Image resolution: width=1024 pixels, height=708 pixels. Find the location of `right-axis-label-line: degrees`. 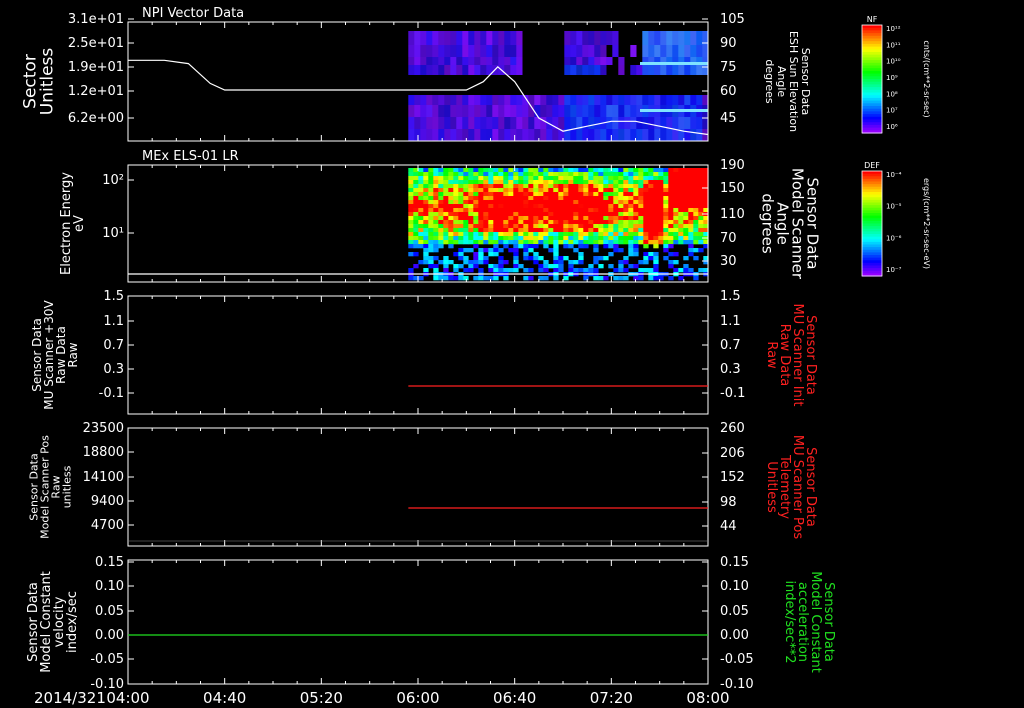

right-axis-label-line: degrees is located at coordinates (769, 81).